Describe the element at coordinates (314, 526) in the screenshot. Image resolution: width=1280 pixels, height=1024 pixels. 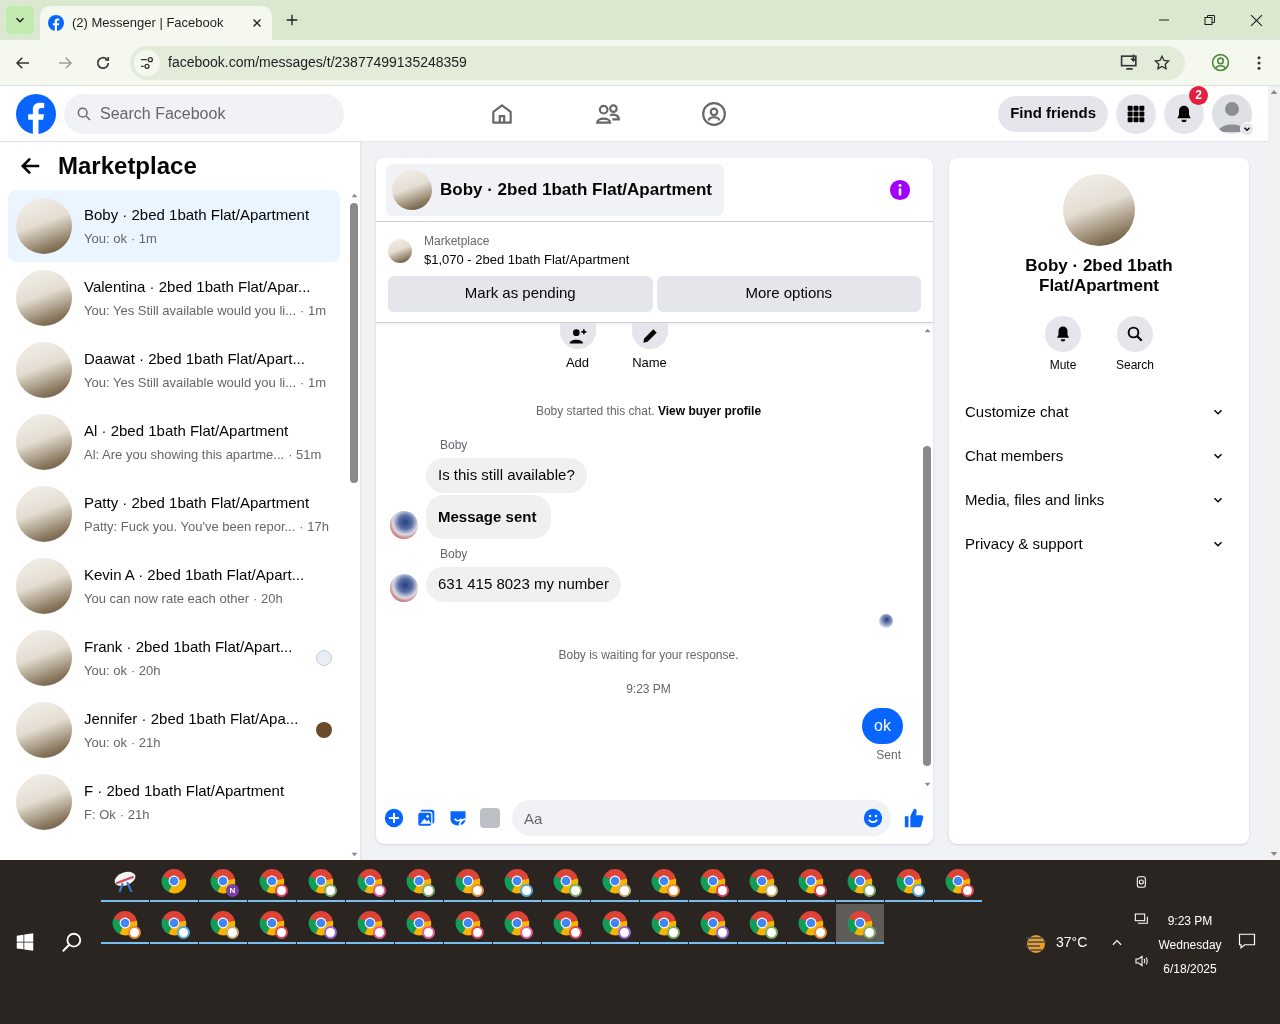
I see `message-time: · 17h` at that location.